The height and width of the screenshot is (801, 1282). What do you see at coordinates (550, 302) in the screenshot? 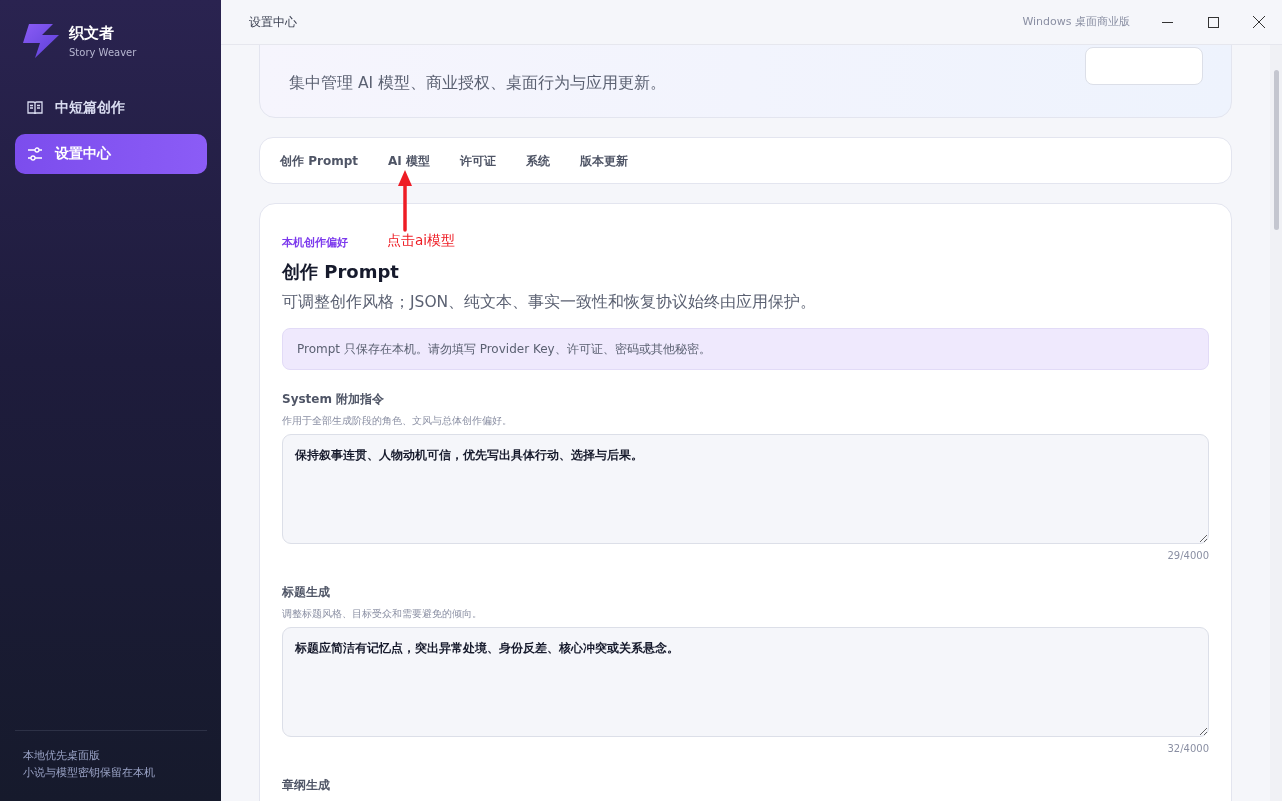
I see `section-description: 可调整创作风格；JSON、纯文本、事实一致性和恢复协议始终由应用保护。` at bounding box center [550, 302].